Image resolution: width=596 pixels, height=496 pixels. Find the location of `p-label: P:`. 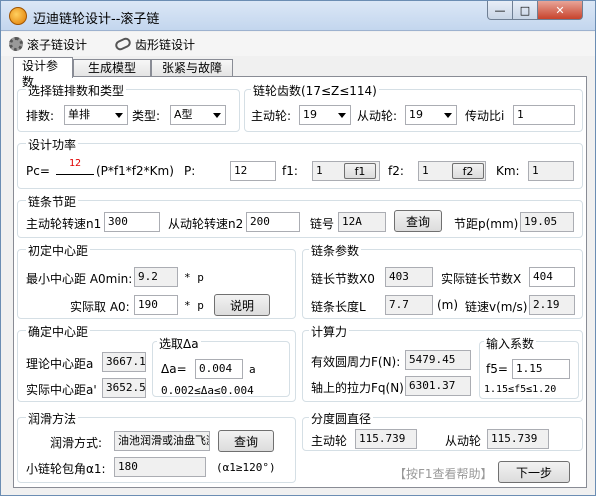

p-label: P: is located at coordinates (190, 171).